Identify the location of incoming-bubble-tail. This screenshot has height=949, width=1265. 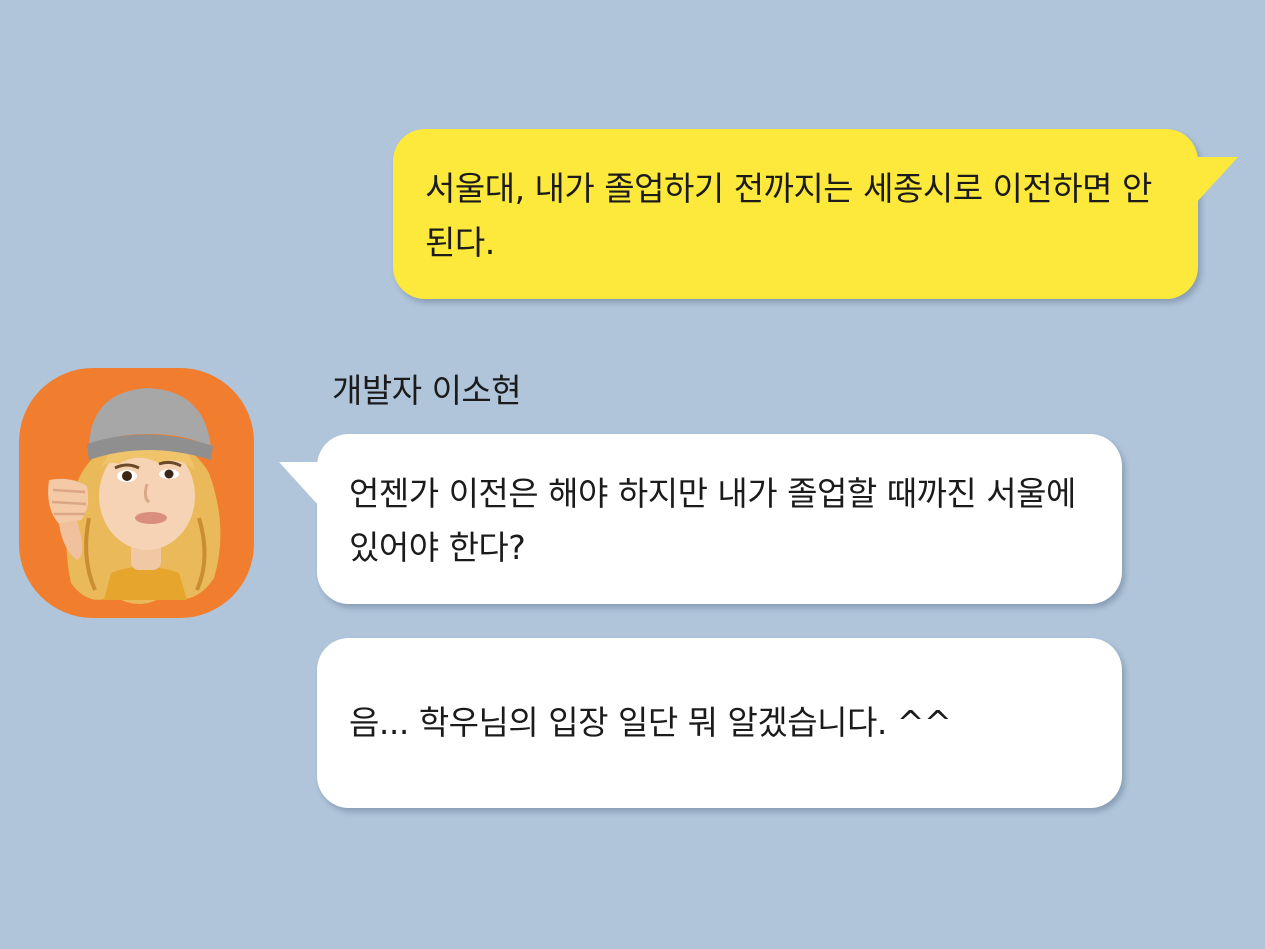
(299, 484).